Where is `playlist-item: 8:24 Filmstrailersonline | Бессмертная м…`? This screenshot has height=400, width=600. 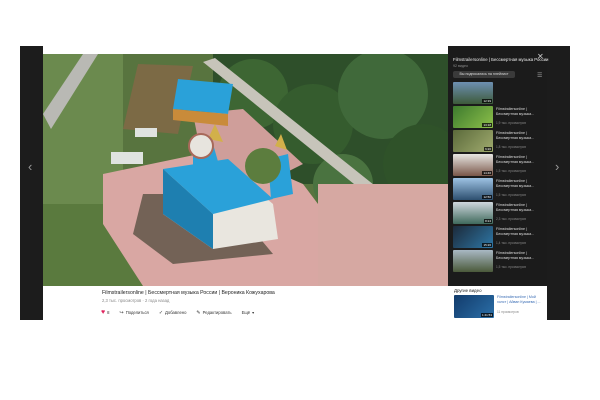
playlist-item: 8:24 Filmstrailersonline | Бессмертная м… is located at coordinates (496, 213).